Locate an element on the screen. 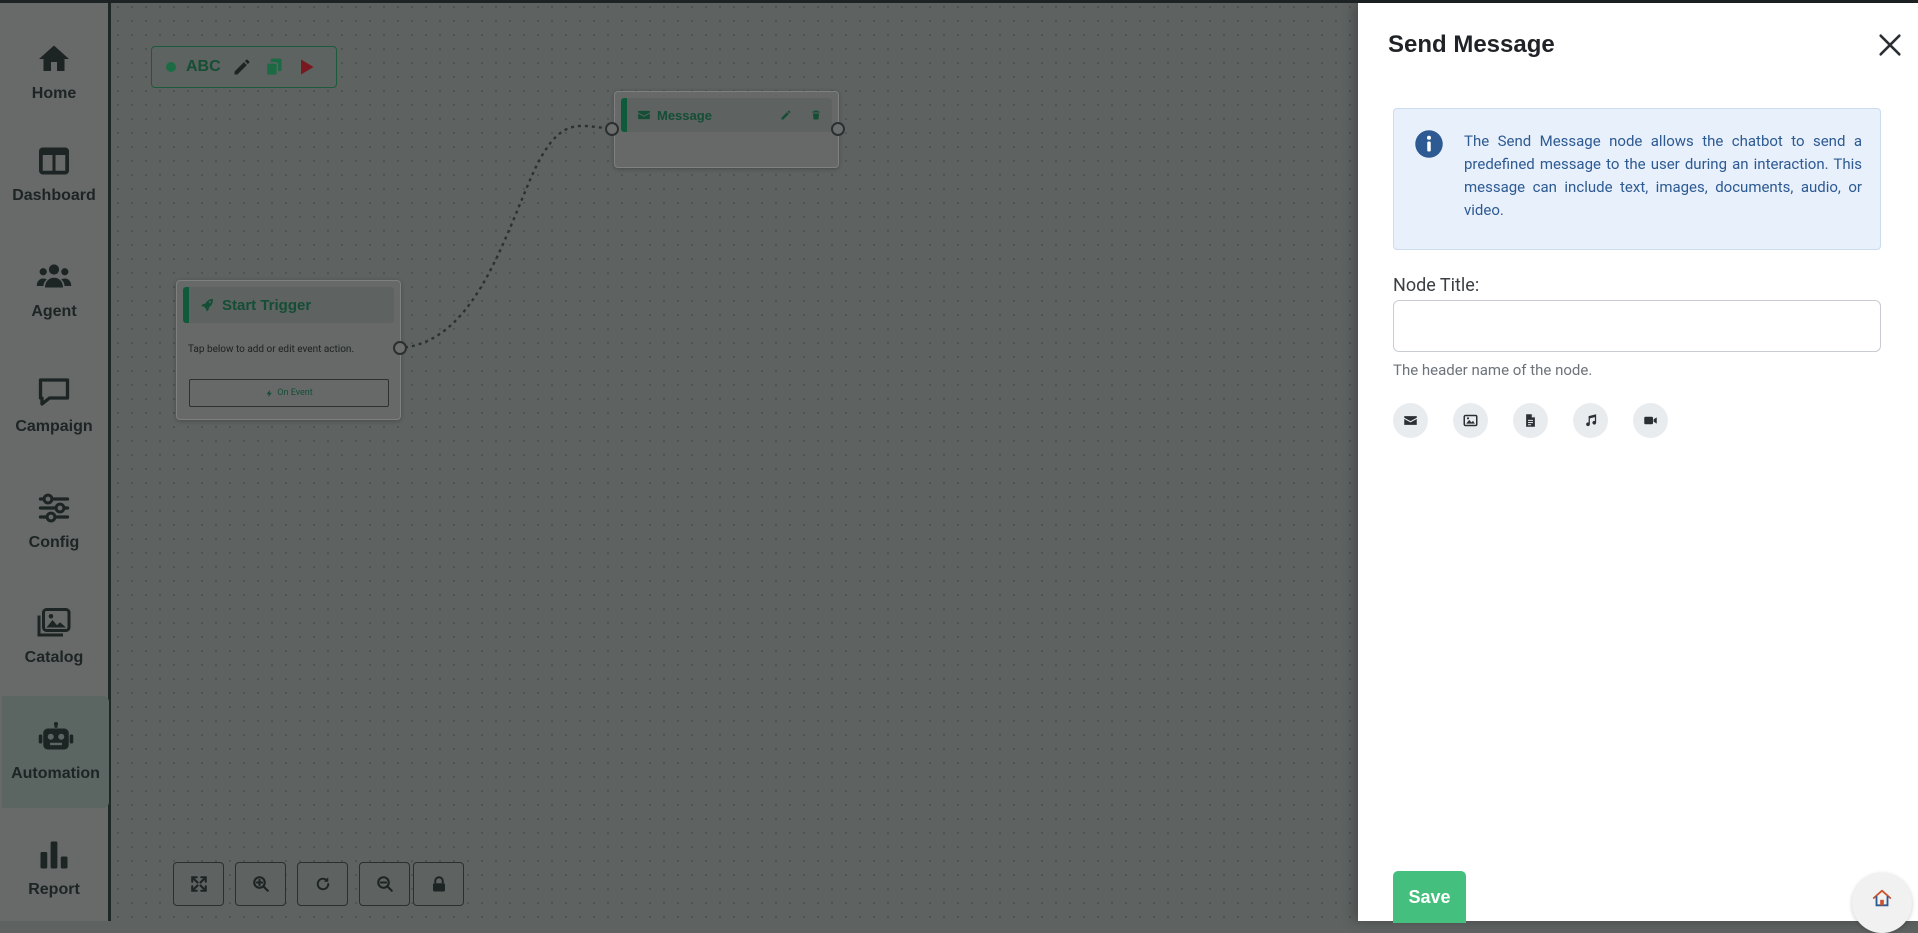 The image size is (1918, 933). pencil-icon is located at coordinates (242, 67).